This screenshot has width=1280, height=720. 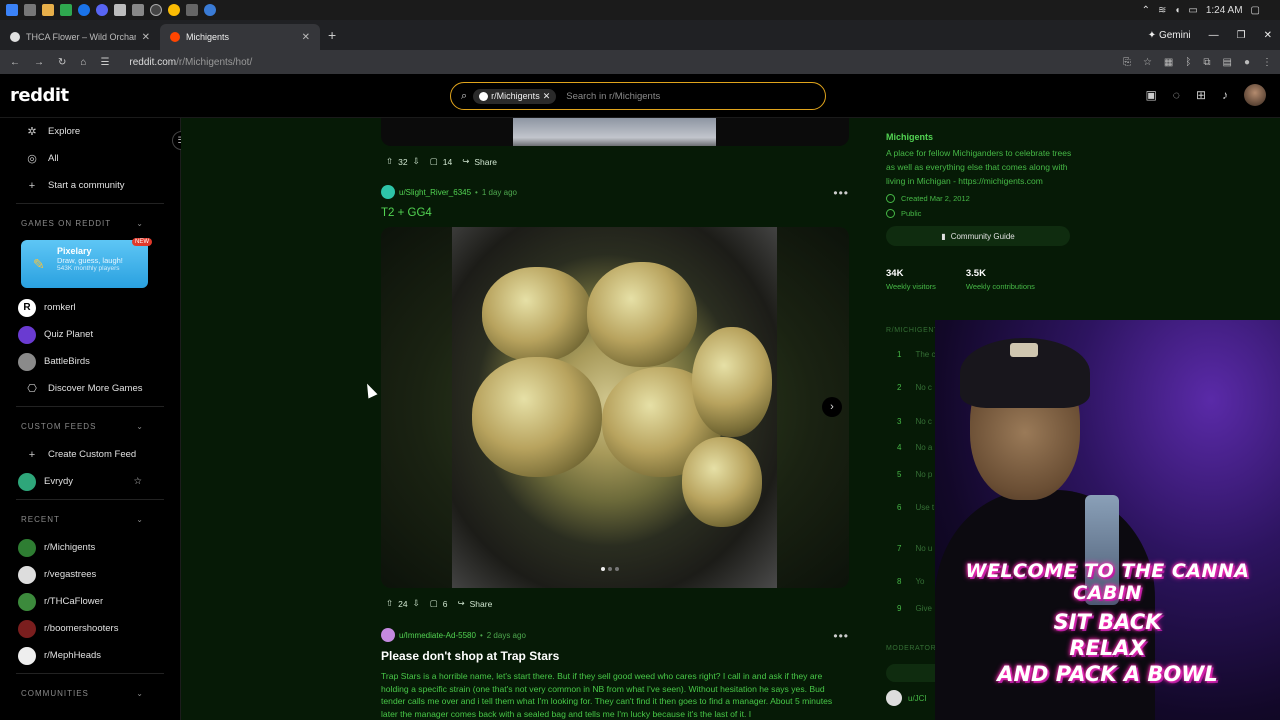 What do you see at coordinates (1176, 95) in the screenshot?
I see `chat-icon: ◌` at bounding box center [1176, 95].